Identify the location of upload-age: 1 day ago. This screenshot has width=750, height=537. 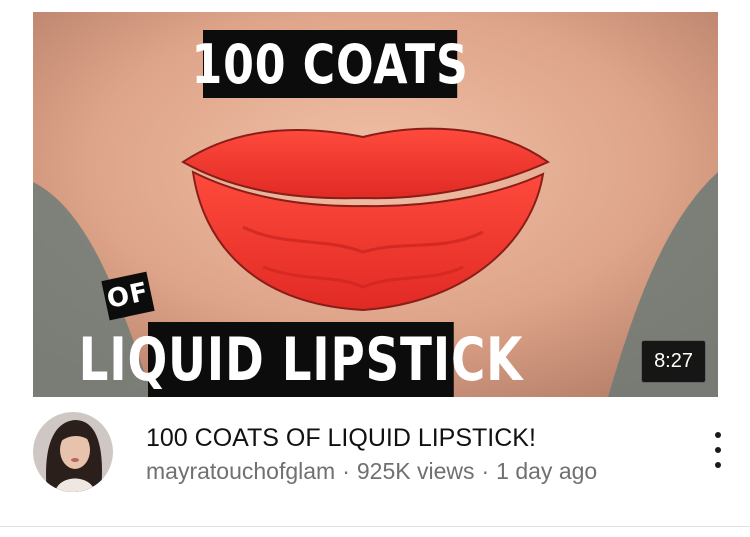
(547, 471).